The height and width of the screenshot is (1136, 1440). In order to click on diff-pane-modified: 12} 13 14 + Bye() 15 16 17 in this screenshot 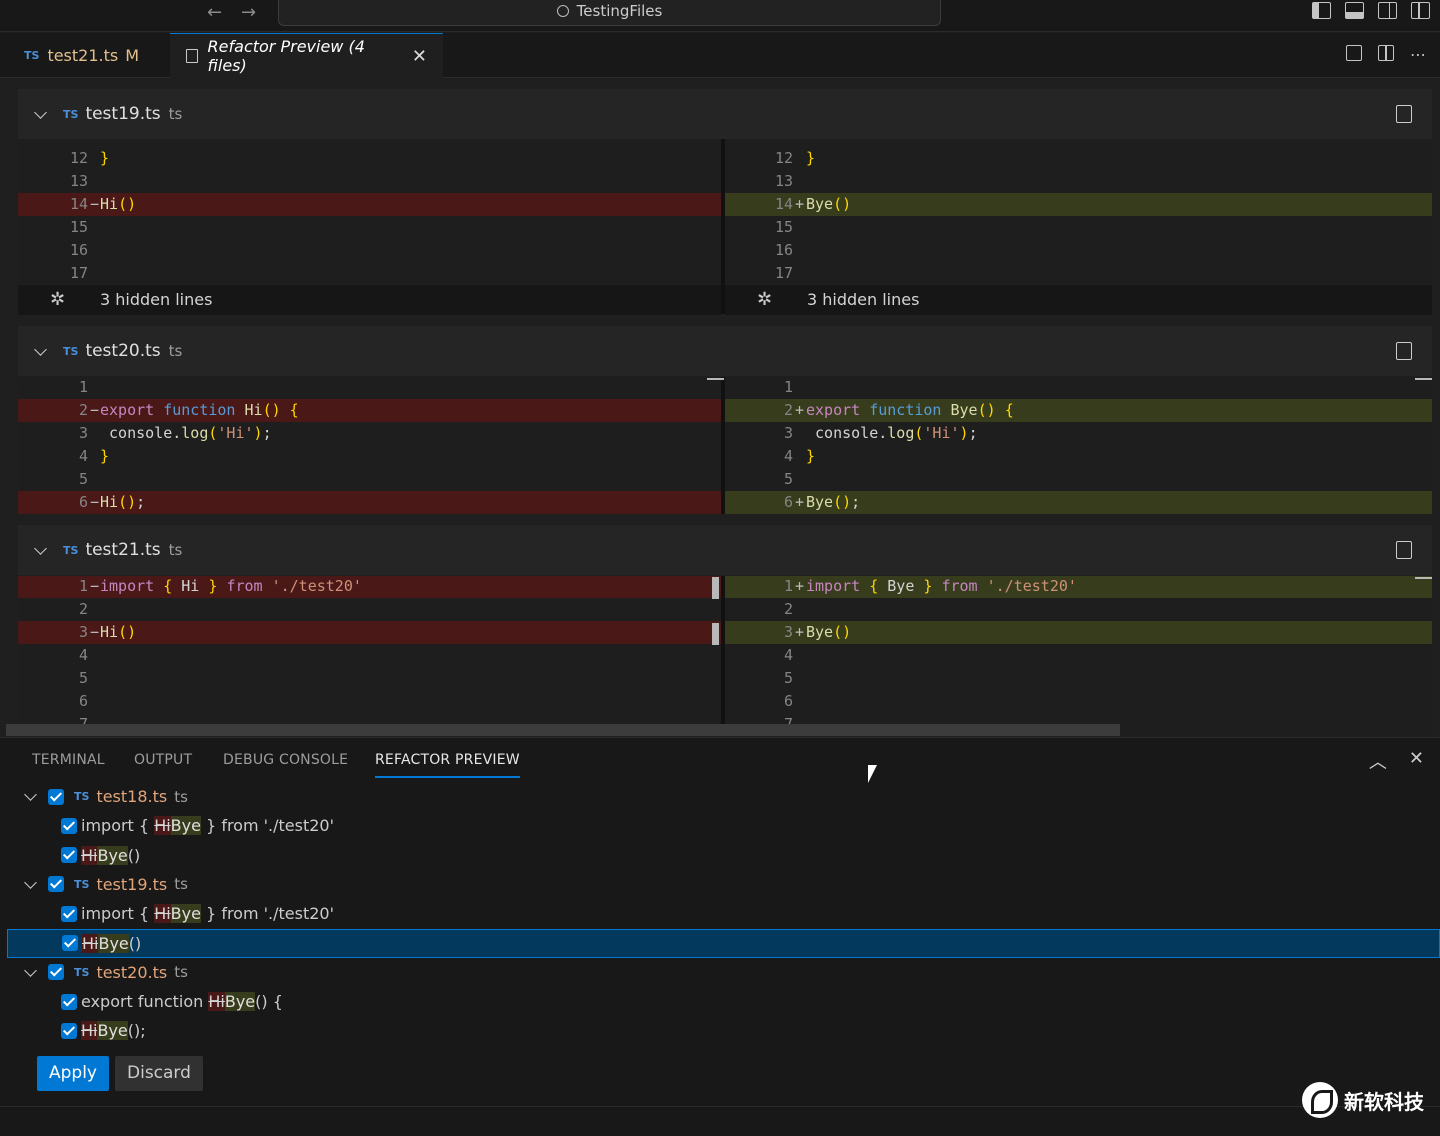, I will do `click(1078, 211)`.